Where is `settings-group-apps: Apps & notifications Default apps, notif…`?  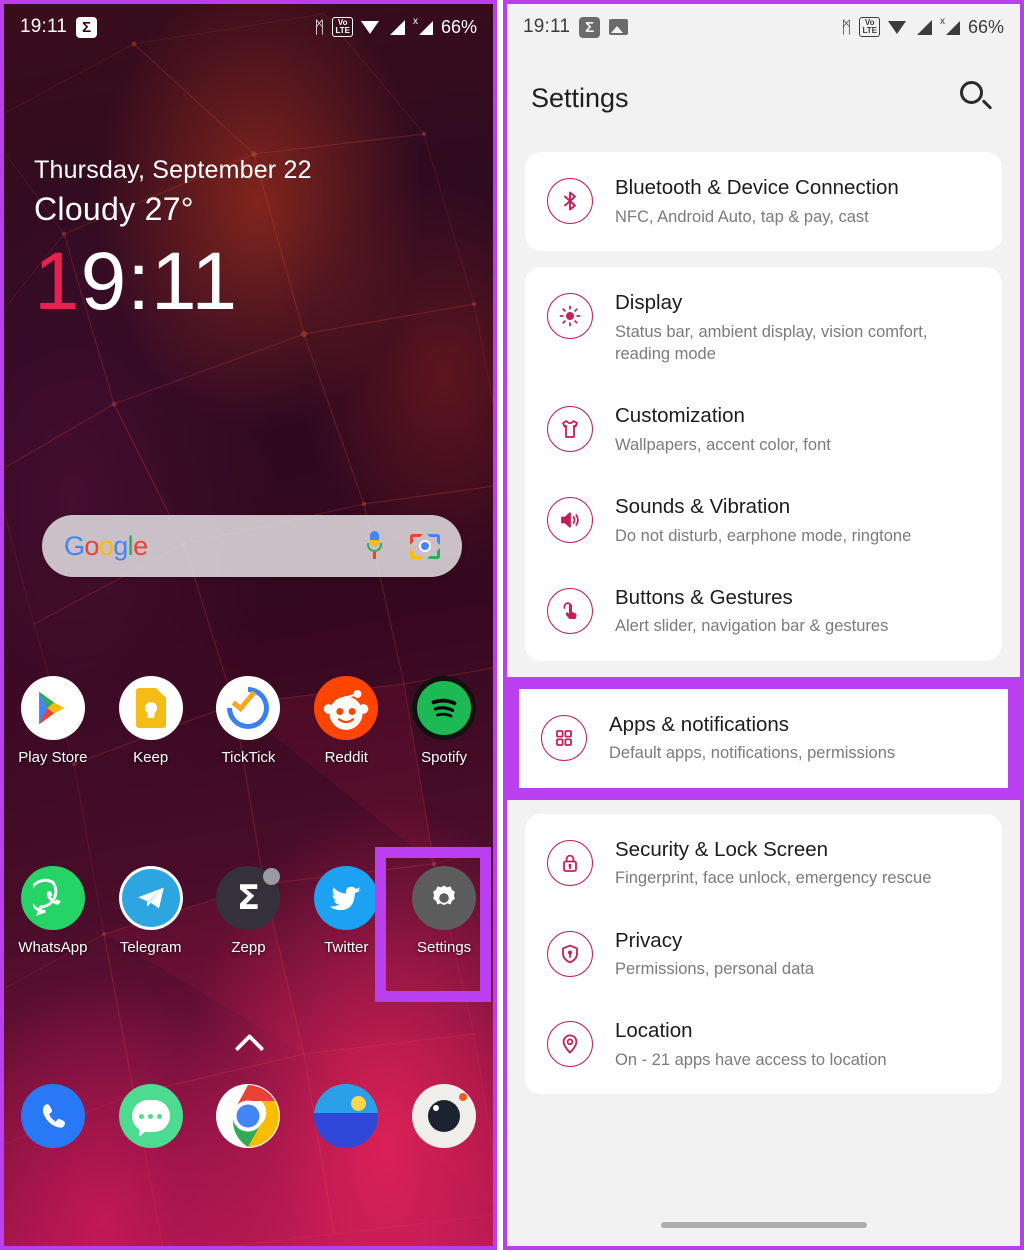
settings-group-apps: Apps & notifications Default apps, notif… is located at coordinates (763, 738).